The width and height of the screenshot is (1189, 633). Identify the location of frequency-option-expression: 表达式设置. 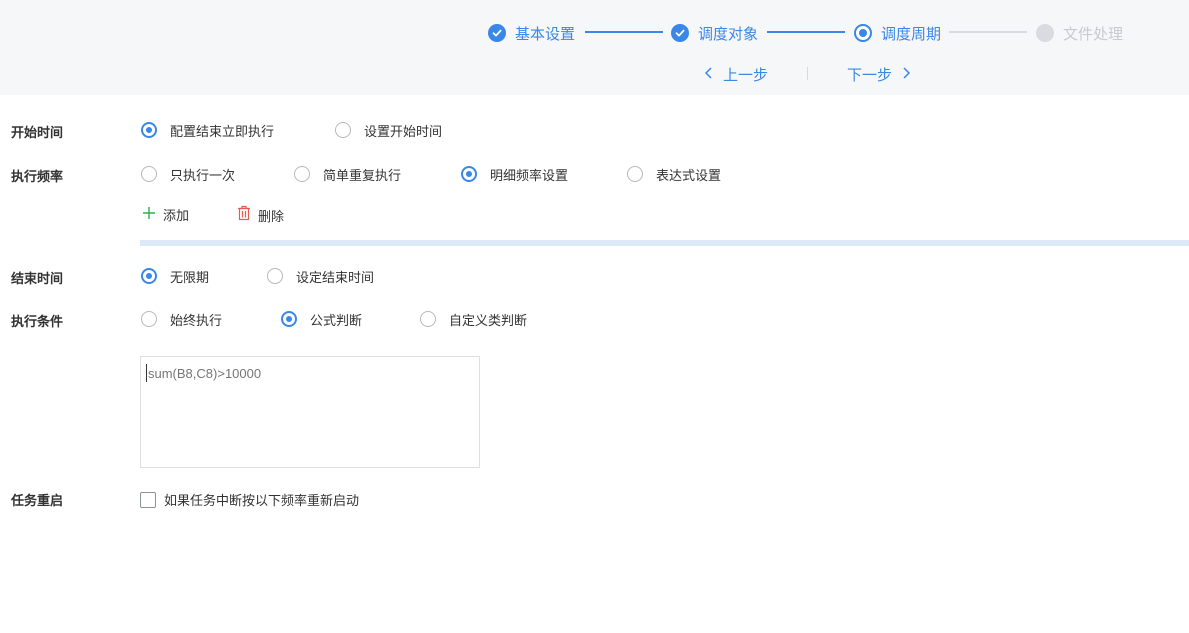
(674, 175).